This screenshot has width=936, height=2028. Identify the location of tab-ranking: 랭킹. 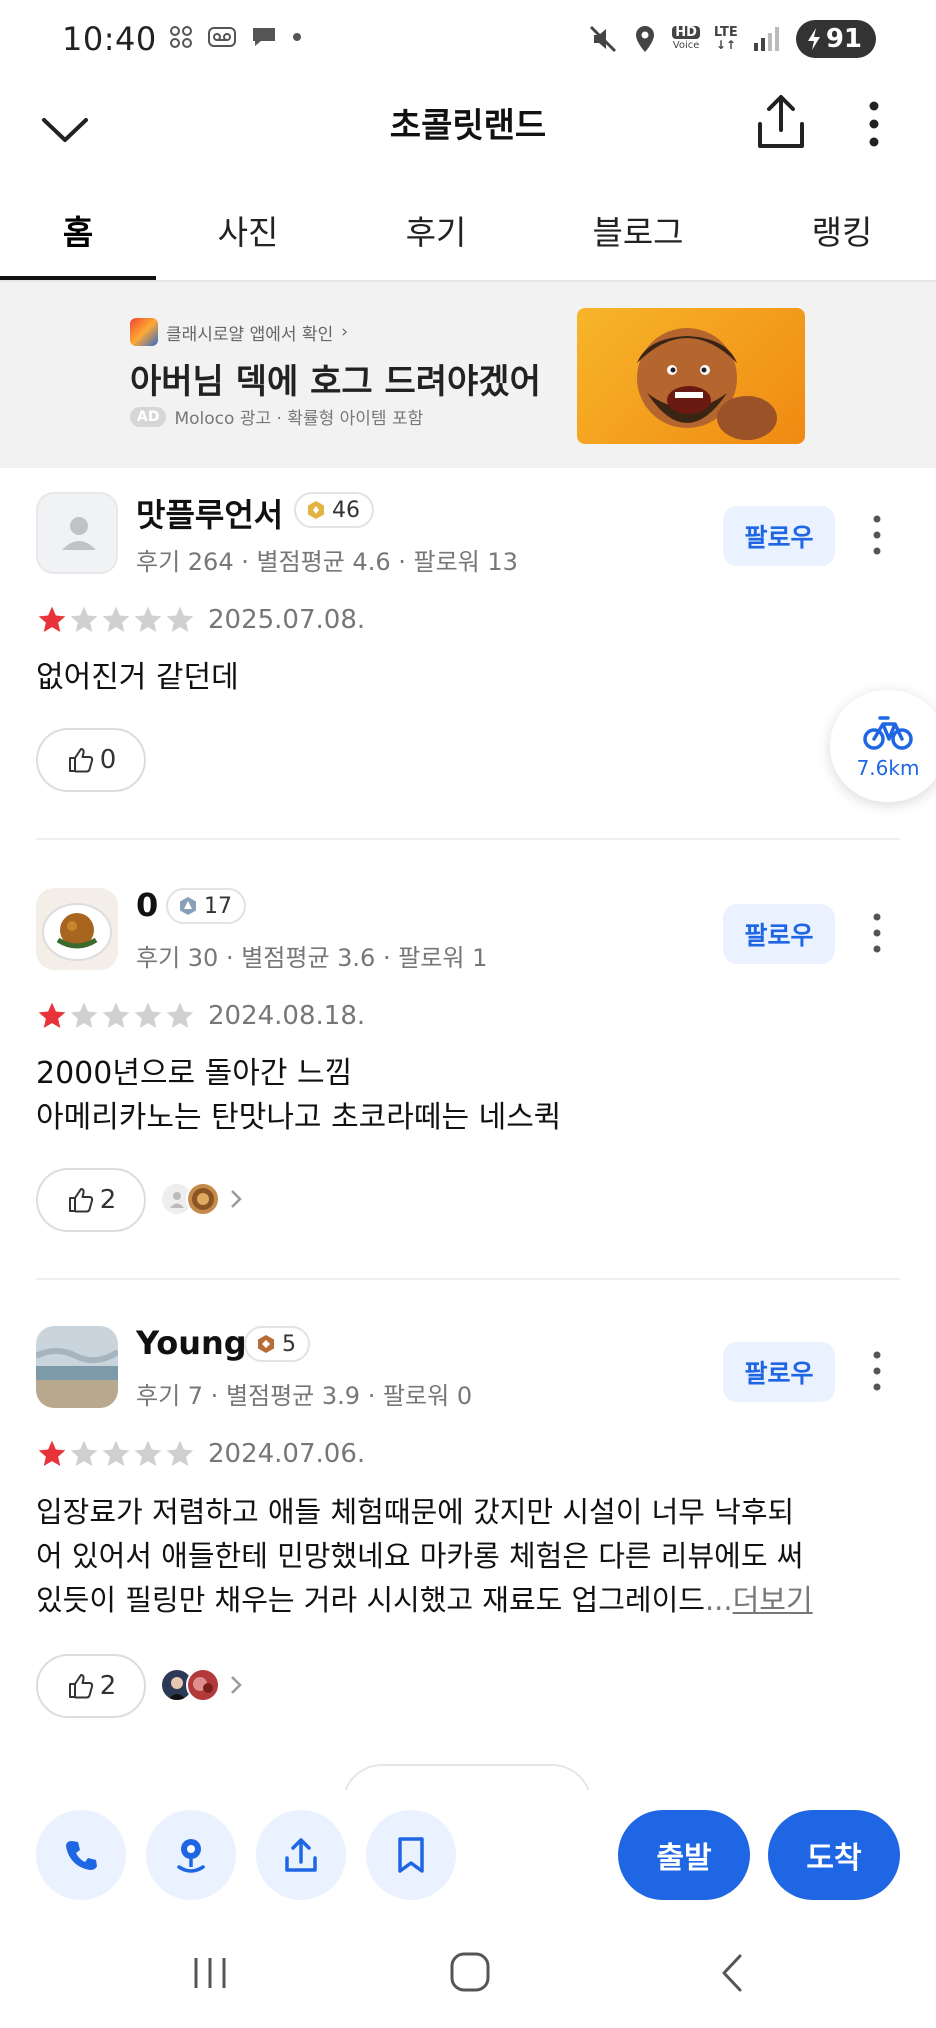
(842, 230).